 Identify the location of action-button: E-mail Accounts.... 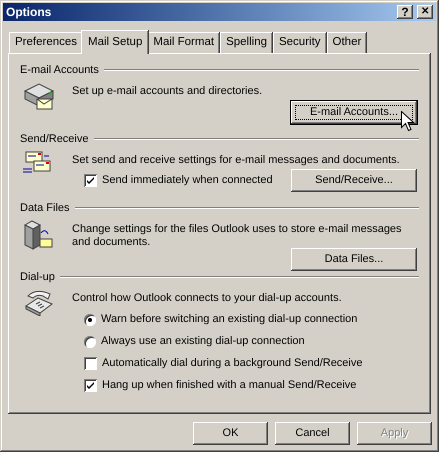
(354, 112).